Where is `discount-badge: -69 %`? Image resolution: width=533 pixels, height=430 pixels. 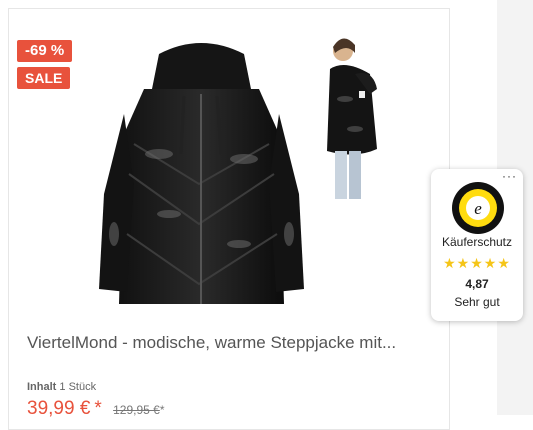 discount-badge: -69 % is located at coordinates (45, 51).